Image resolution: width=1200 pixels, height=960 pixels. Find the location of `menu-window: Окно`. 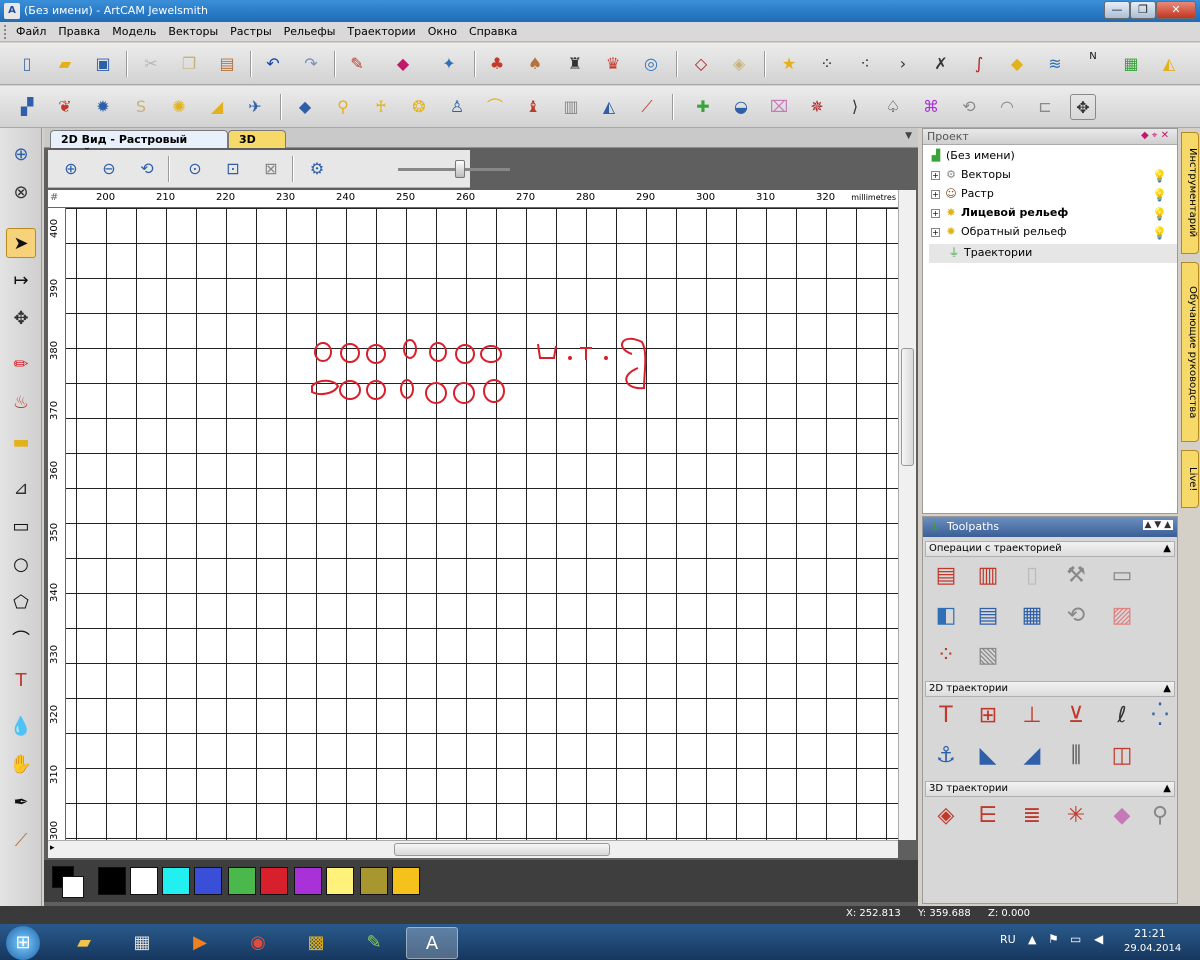

menu-window: Окно is located at coordinates (442, 31).